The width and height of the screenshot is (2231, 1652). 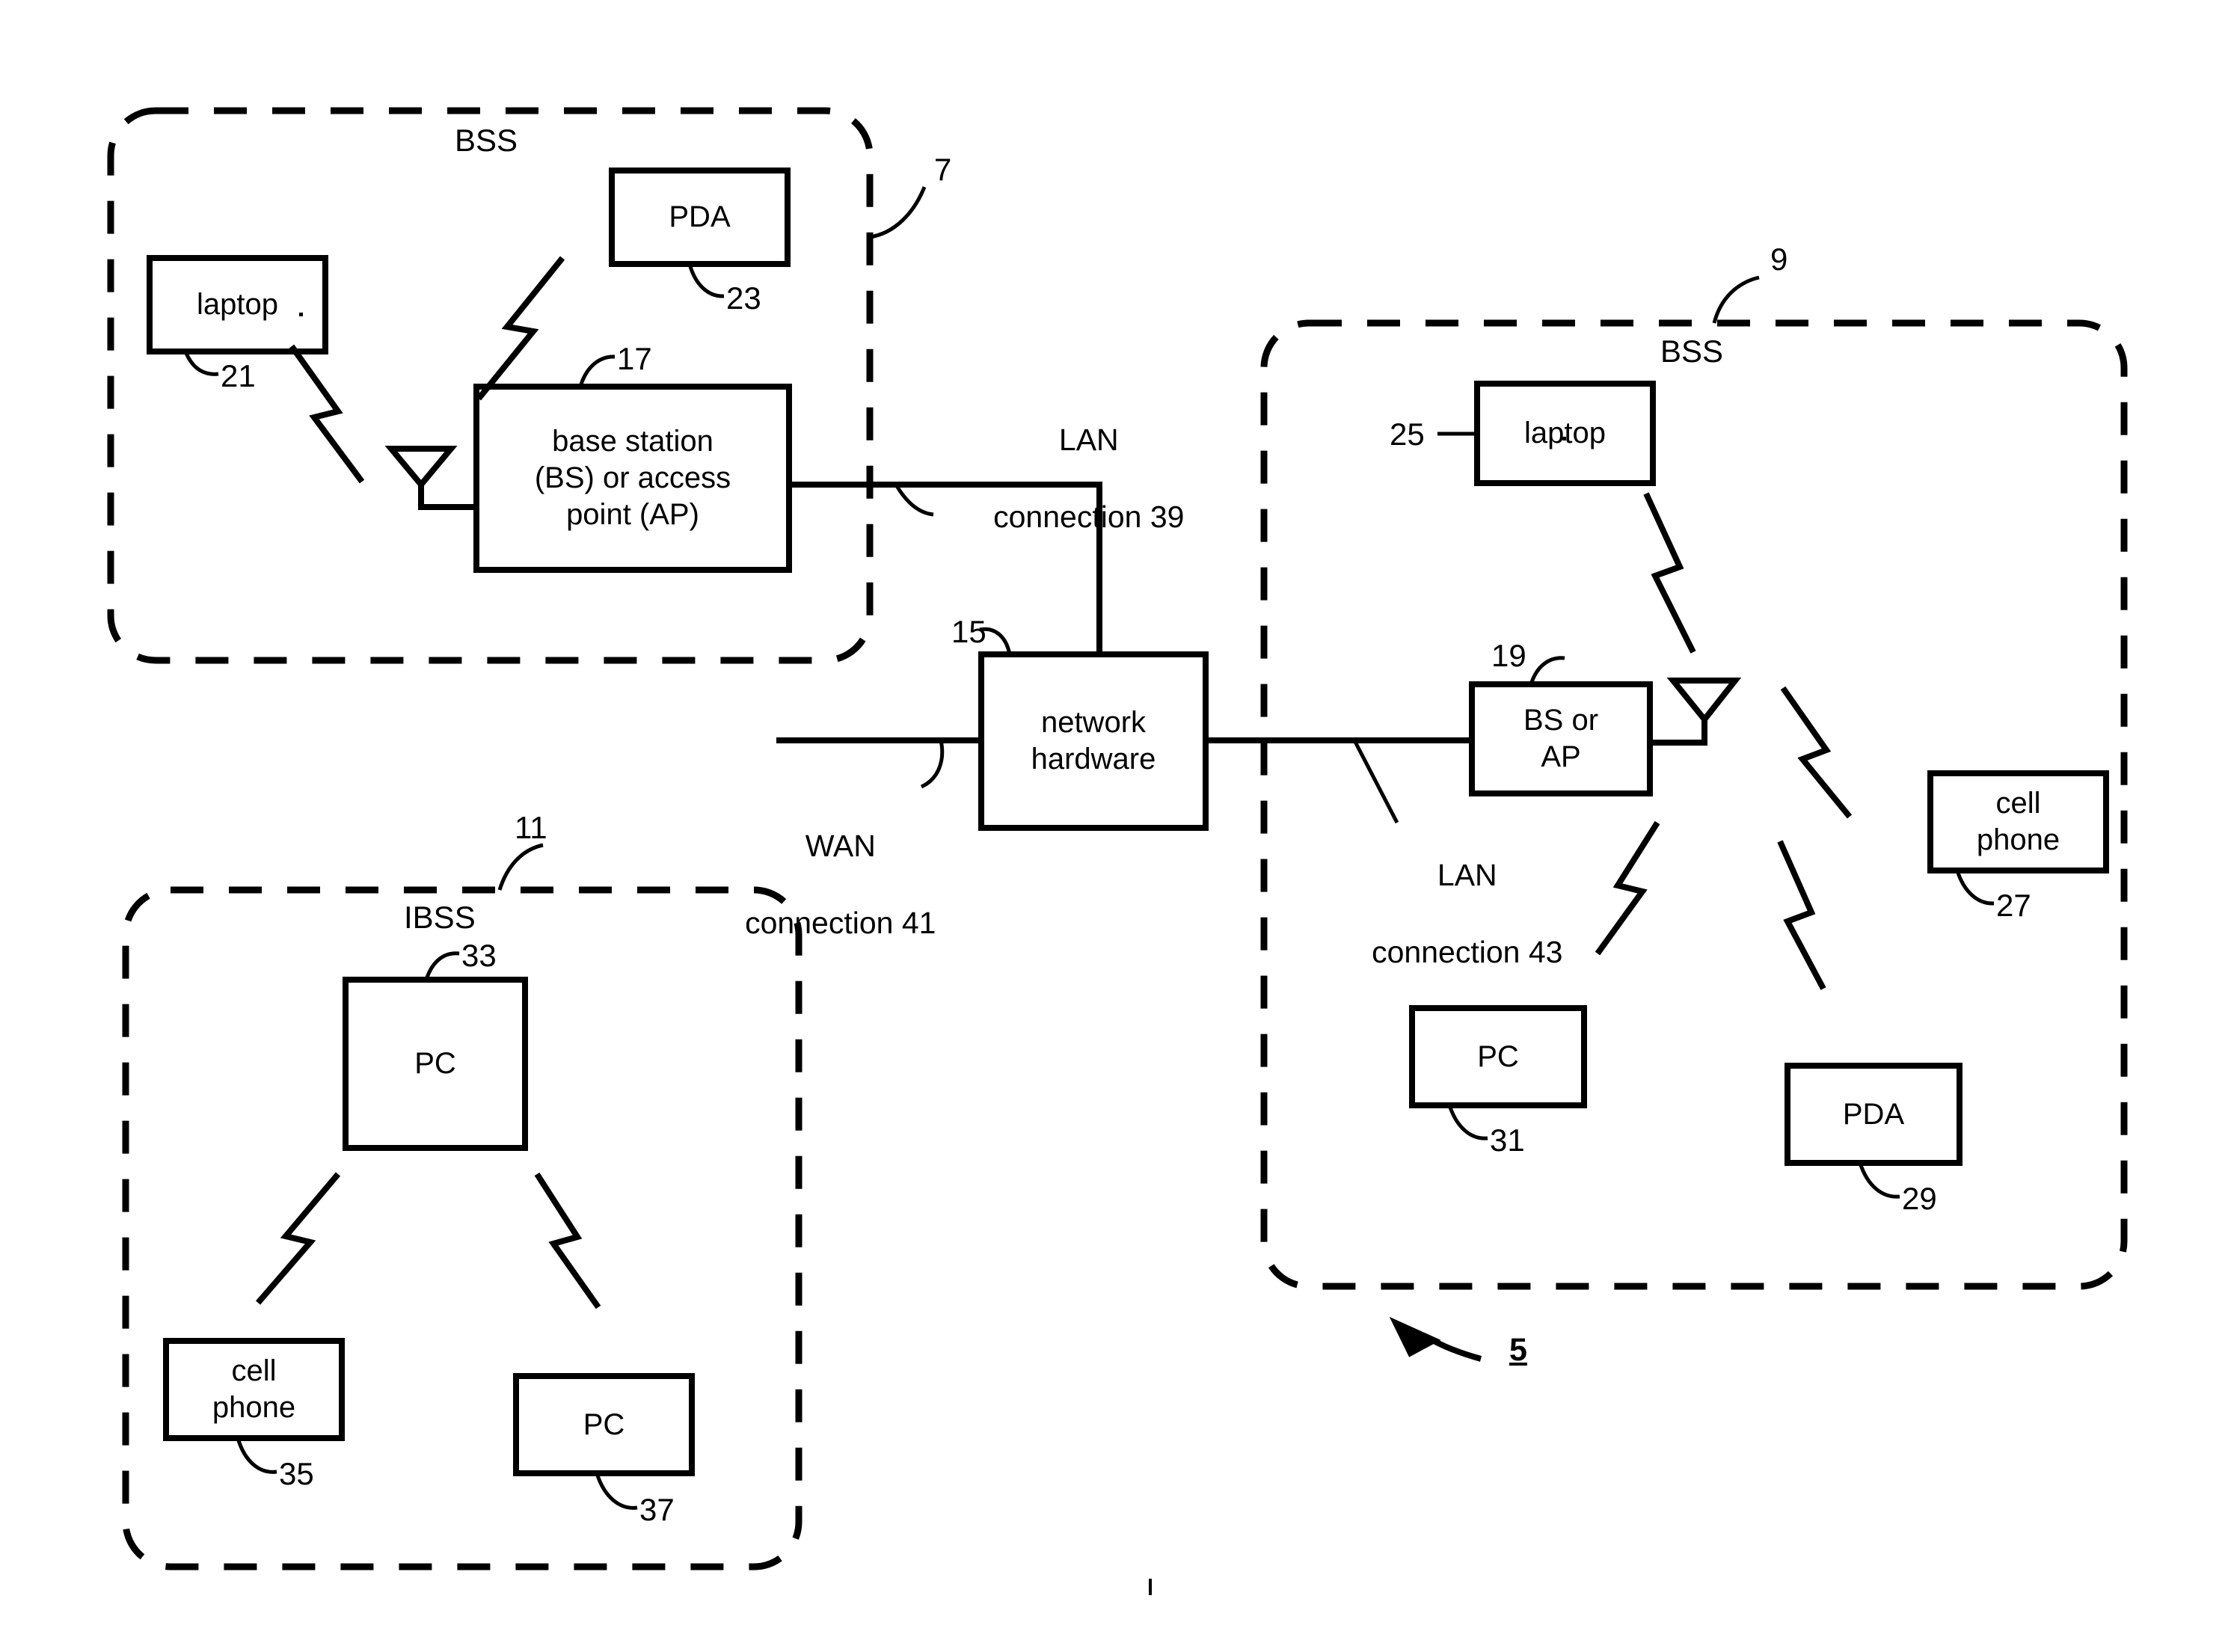 I want to click on wireless-link-pc33-pc37, so click(x=567, y=1241).